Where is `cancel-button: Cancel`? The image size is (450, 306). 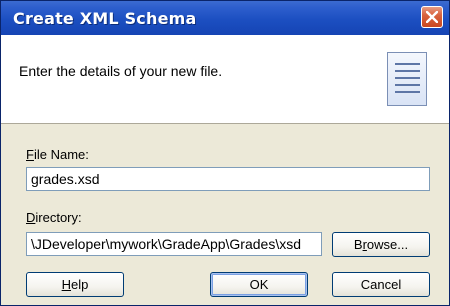 cancel-button: Cancel is located at coordinates (381, 284).